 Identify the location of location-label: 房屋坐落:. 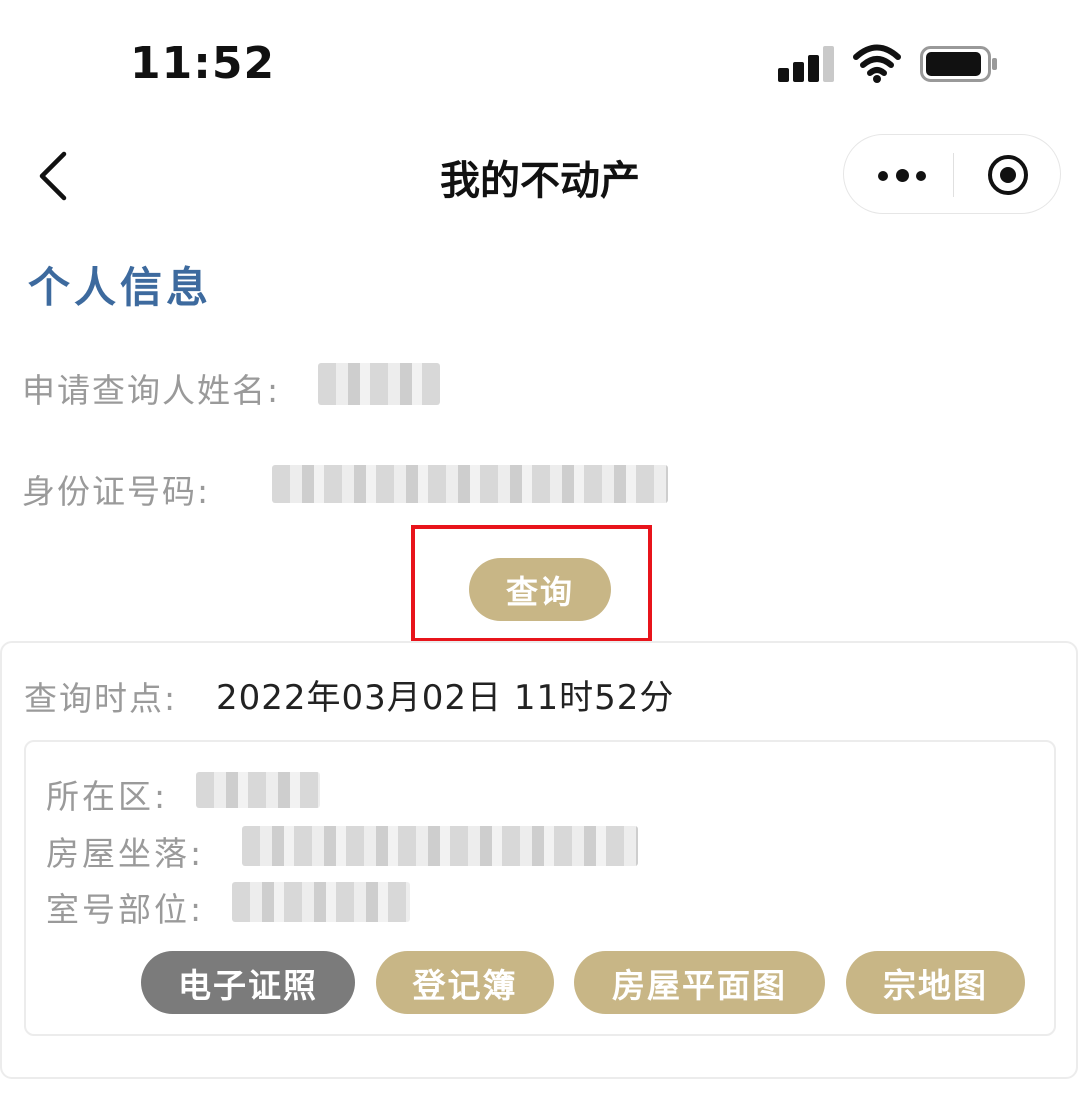
(125, 853).